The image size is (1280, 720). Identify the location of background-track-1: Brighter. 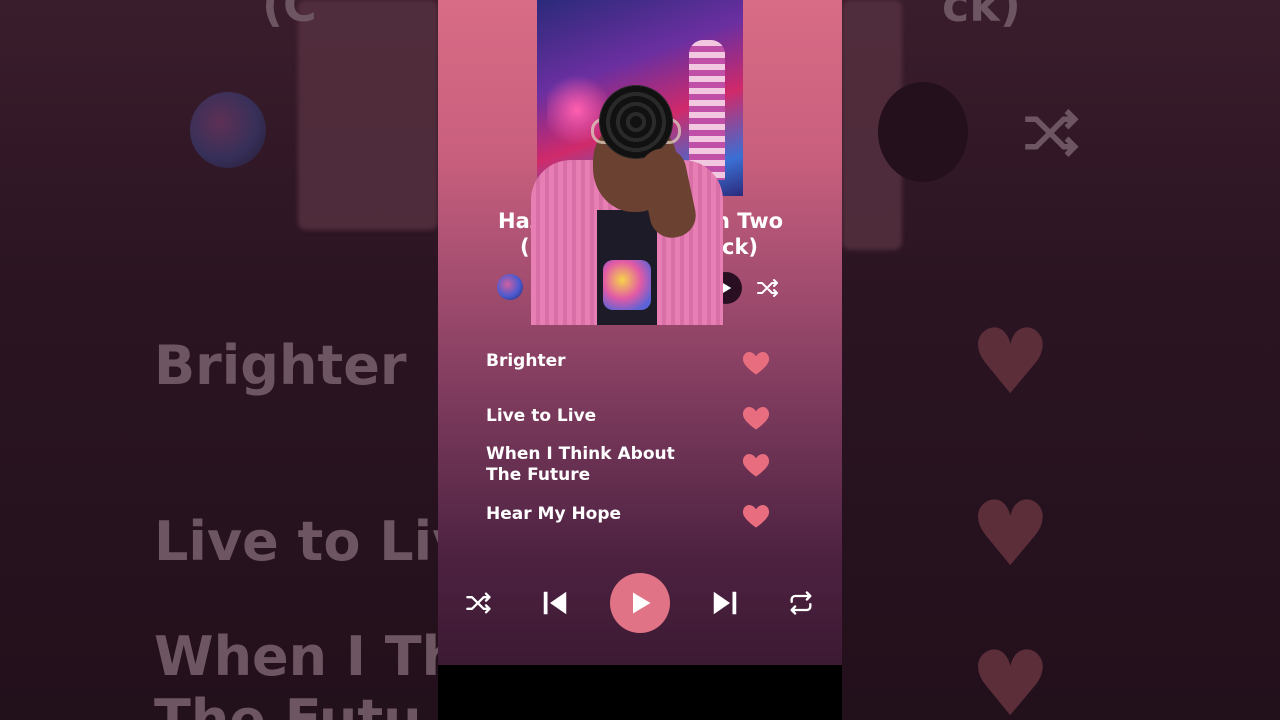
(280, 365).